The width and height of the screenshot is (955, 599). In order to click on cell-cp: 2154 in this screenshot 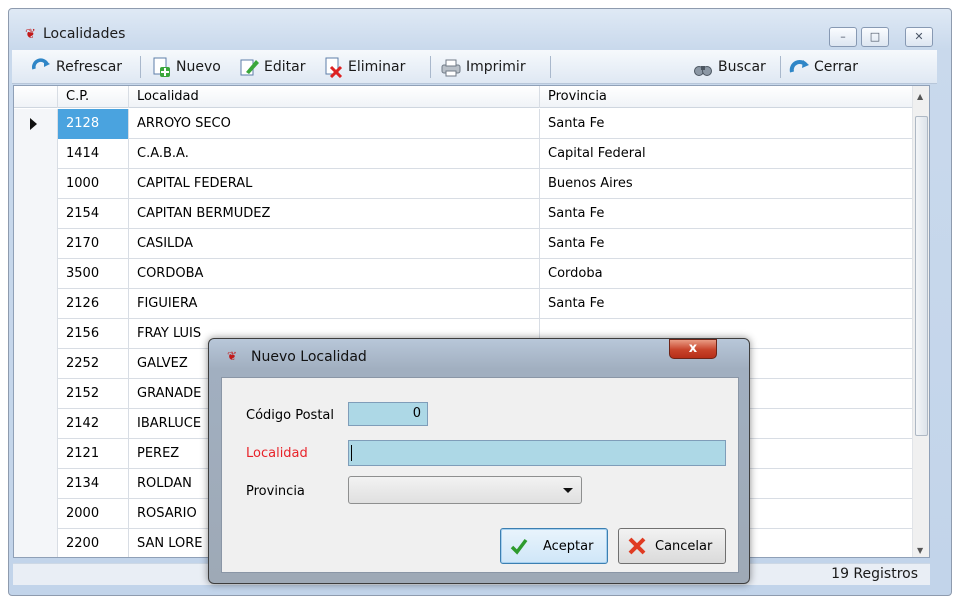, I will do `click(93, 214)`.